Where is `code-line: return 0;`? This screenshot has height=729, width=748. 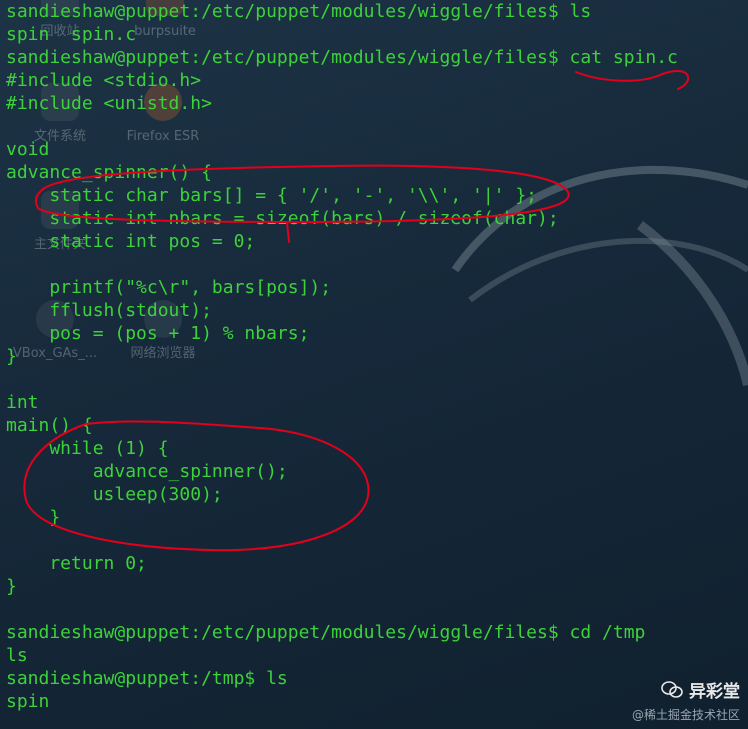 code-line: return 0; is located at coordinates (76, 563).